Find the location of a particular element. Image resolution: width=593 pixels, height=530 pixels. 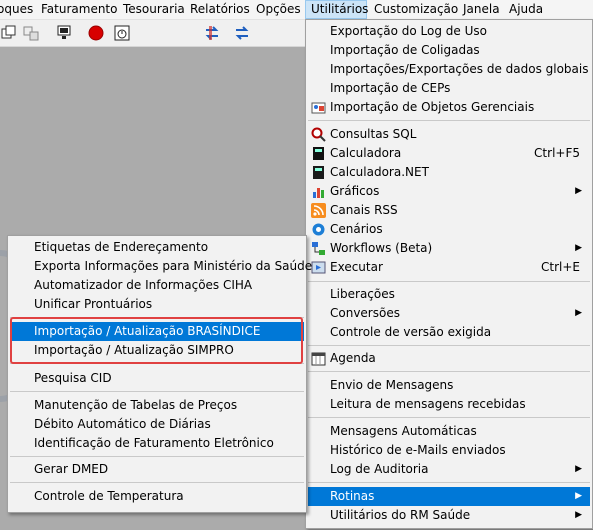

objects-import-icon is located at coordinates (318, 107).